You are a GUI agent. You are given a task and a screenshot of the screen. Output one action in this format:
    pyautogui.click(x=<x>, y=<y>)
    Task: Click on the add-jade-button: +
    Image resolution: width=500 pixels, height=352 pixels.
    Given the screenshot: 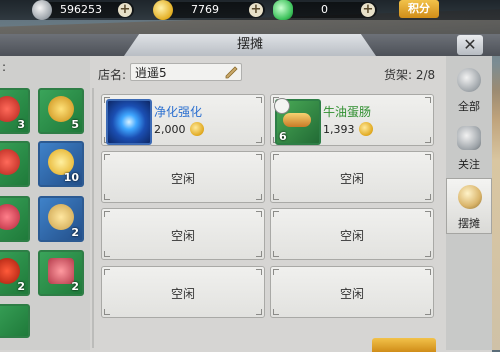 What is the action you would take?
    pyautogui.click(x=368, y=10)
    